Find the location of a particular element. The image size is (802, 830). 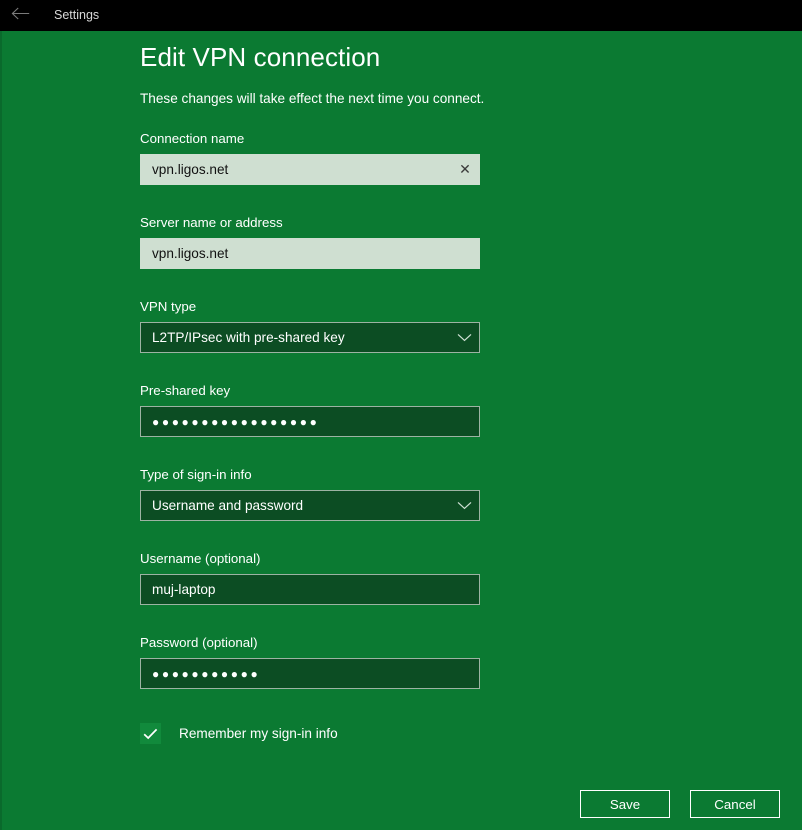

cancel-button: Cancel is located at coordinates (735, 804).